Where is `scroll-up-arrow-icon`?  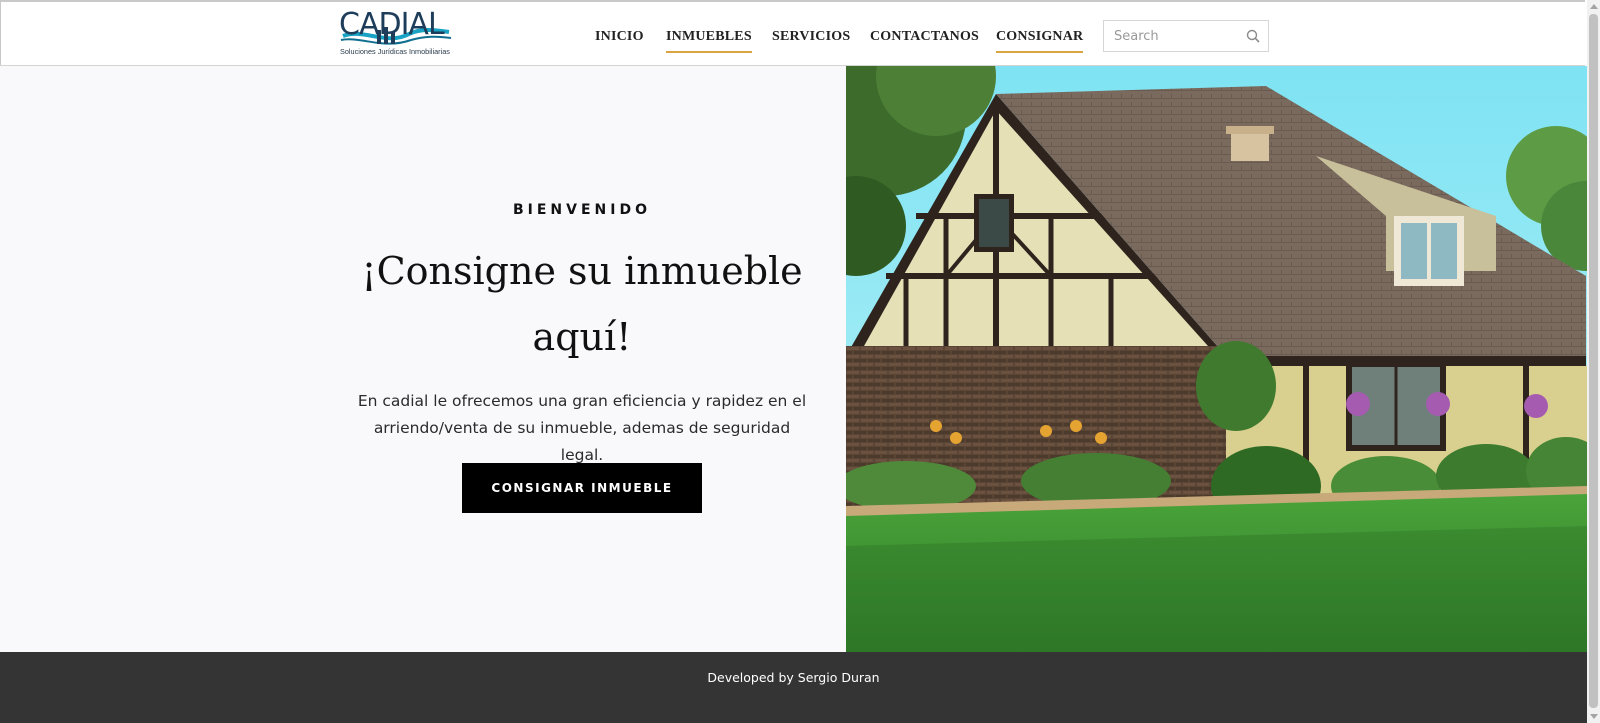
scroll-up-arrow-icon is located at coordinates (1594, 6).